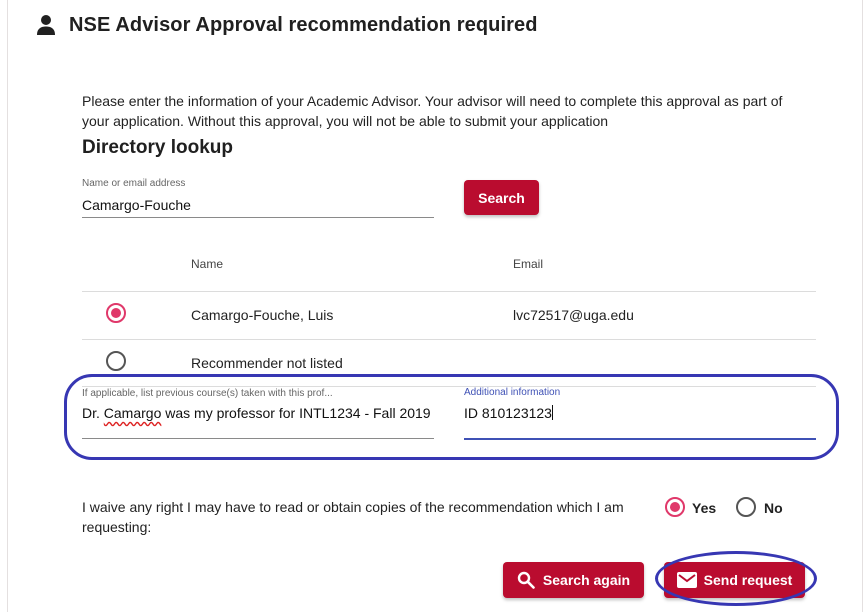 This screenshot has width=863, height=612. I want to click on lookup-input-underline, so click(258, 217).